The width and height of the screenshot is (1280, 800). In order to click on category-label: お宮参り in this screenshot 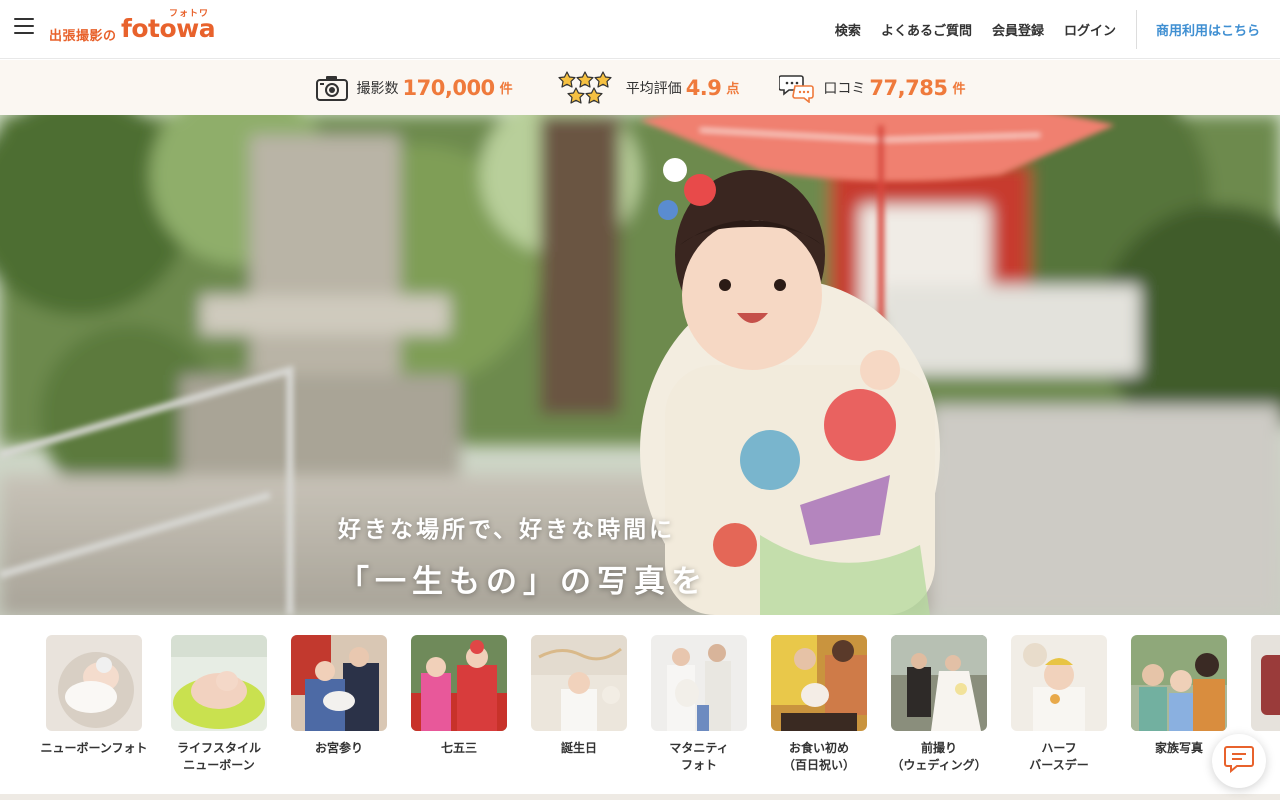, I will do `click(338, 748)`.